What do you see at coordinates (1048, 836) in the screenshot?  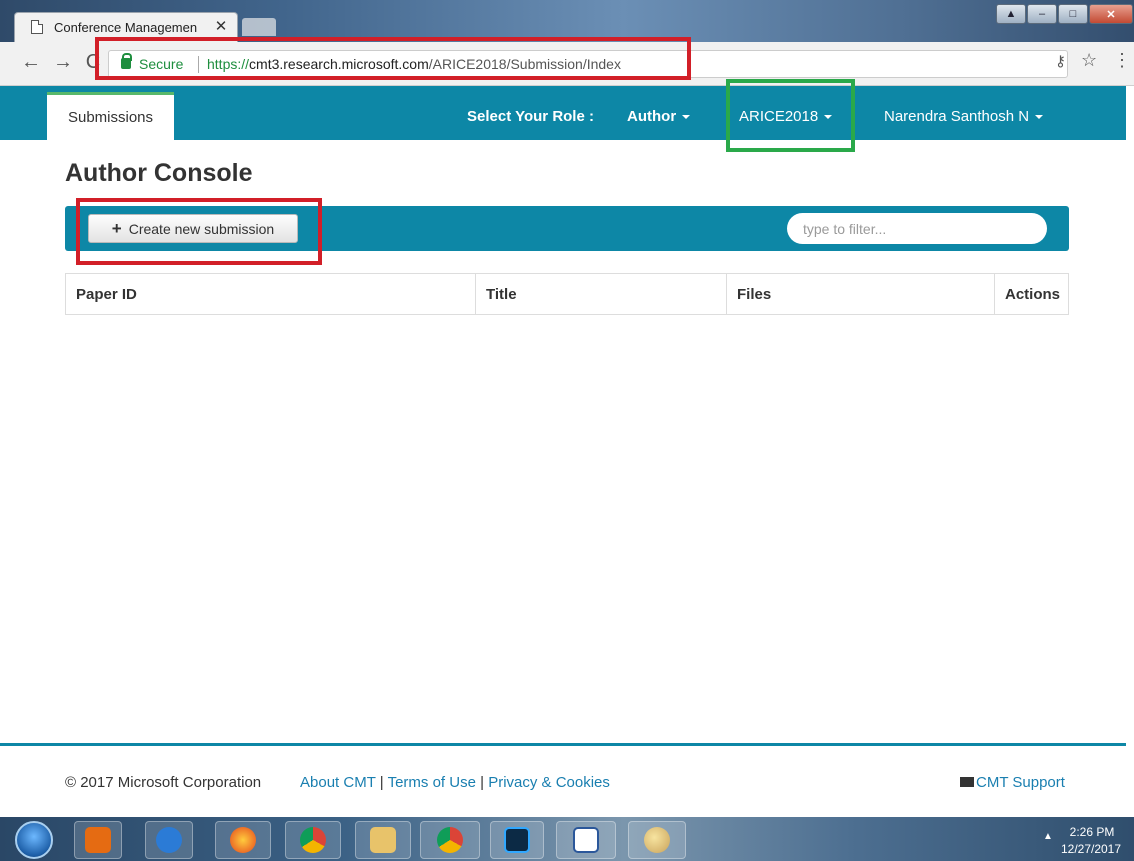 I see `show-hidden-icons-icon: ▲` at bounding box center [1048, 836].